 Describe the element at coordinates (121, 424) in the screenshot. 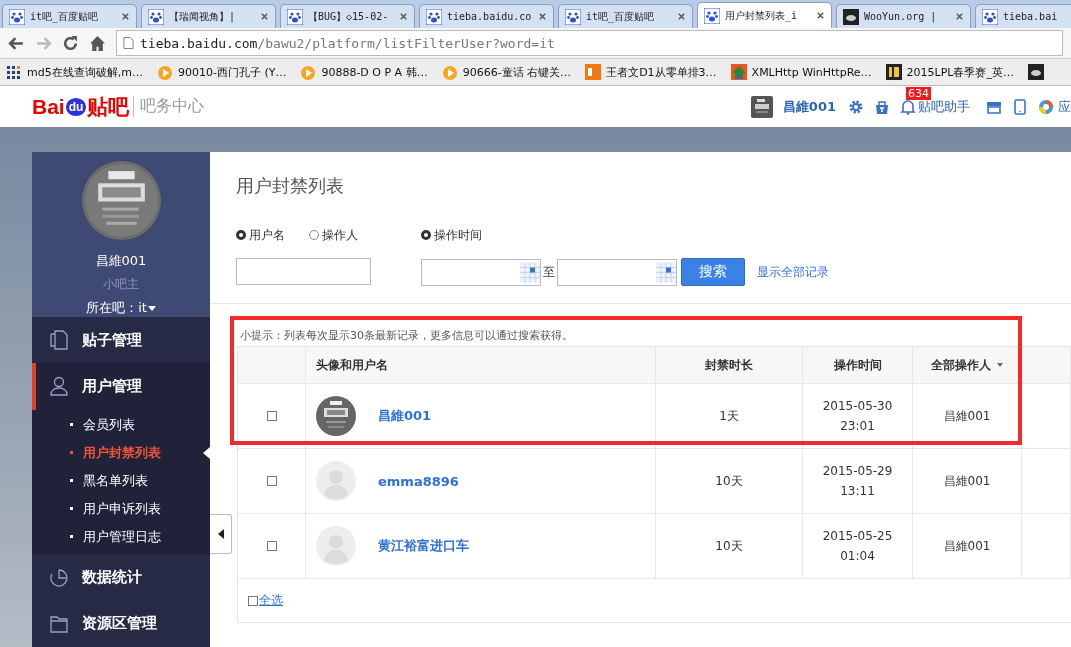

I see `submenu-item: 会员列表` at that location.